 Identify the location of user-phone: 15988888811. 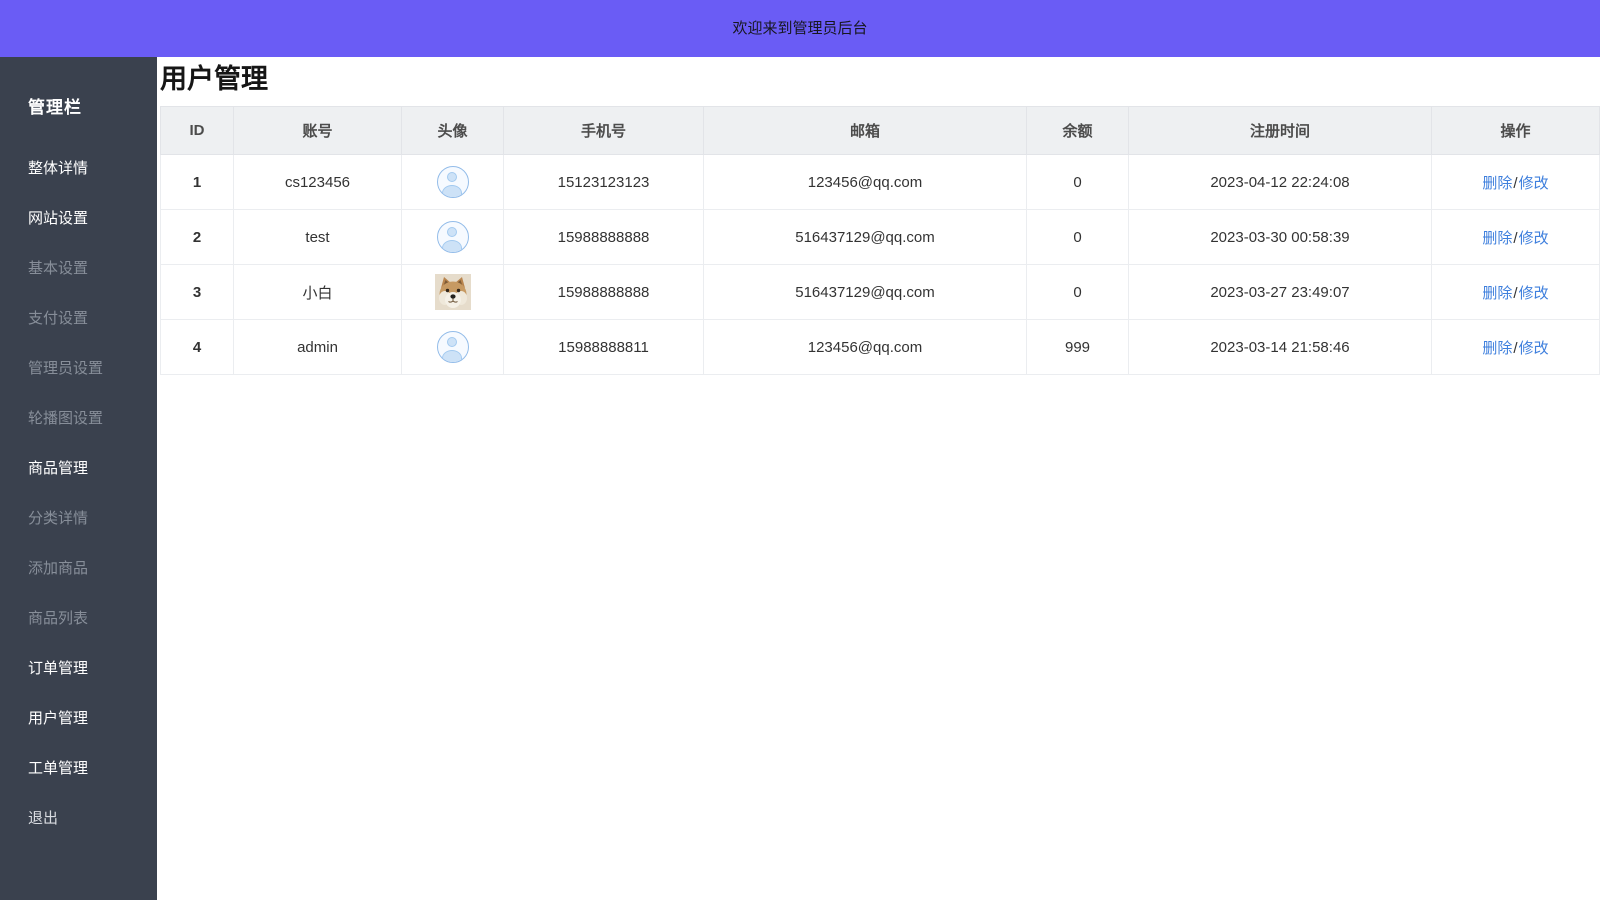
(603, 347).